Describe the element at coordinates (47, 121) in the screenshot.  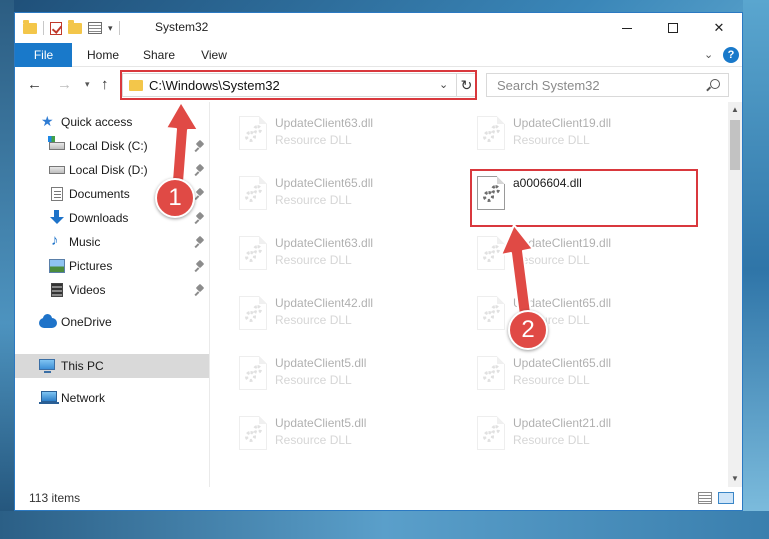
I see `star-icon: ★` at that location.